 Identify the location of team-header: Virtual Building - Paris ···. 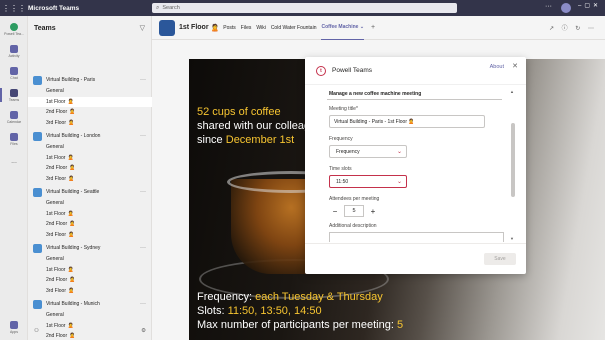
(90, 80).